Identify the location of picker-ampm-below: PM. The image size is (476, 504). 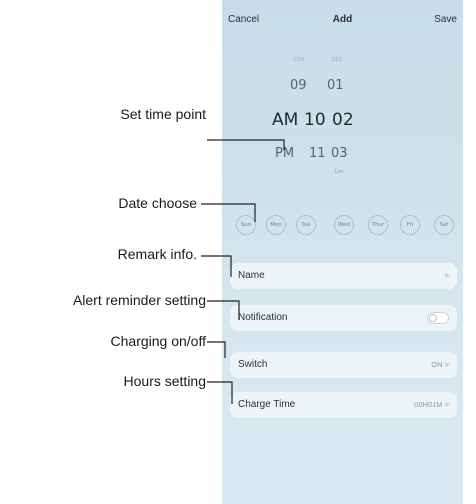
(284, 153).